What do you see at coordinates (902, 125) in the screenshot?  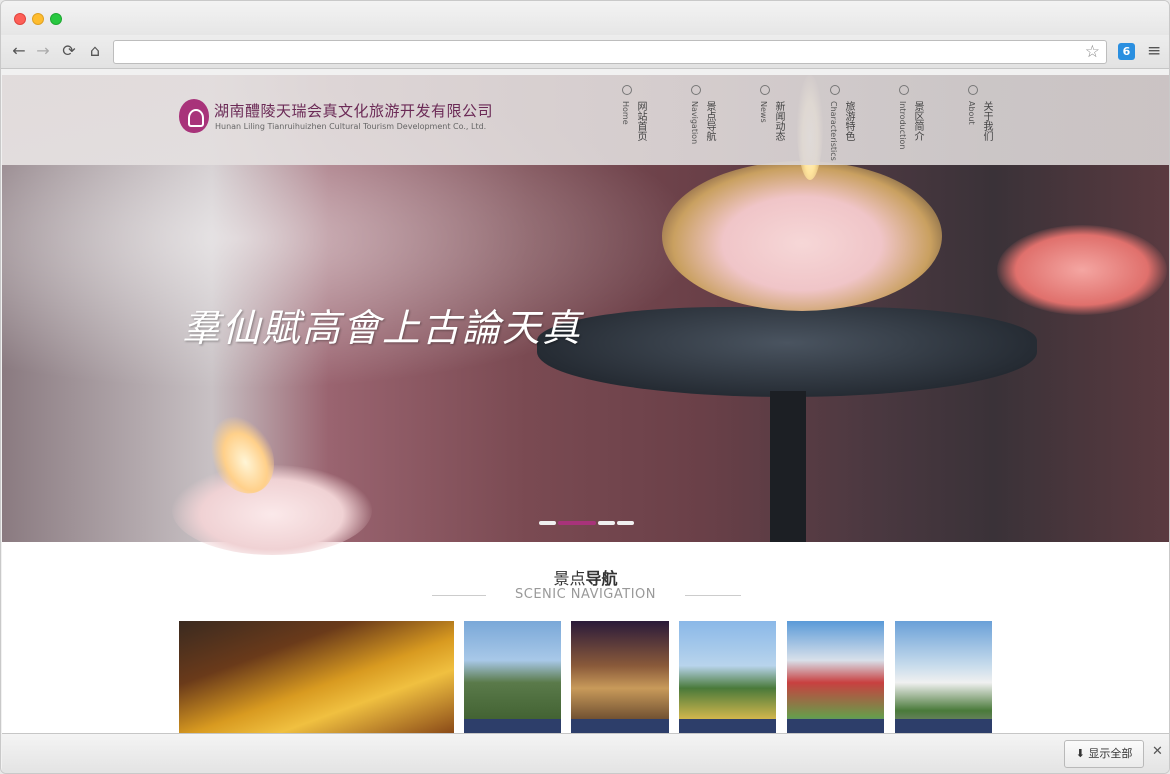 I see `nav-label-en: Introduction` at bounding box center [902, 125].